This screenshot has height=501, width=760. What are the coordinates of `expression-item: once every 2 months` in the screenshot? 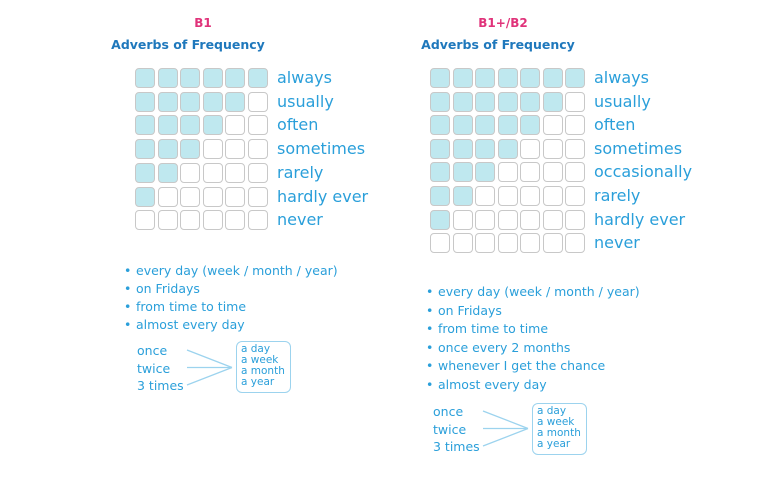 It's located at (498, 348).